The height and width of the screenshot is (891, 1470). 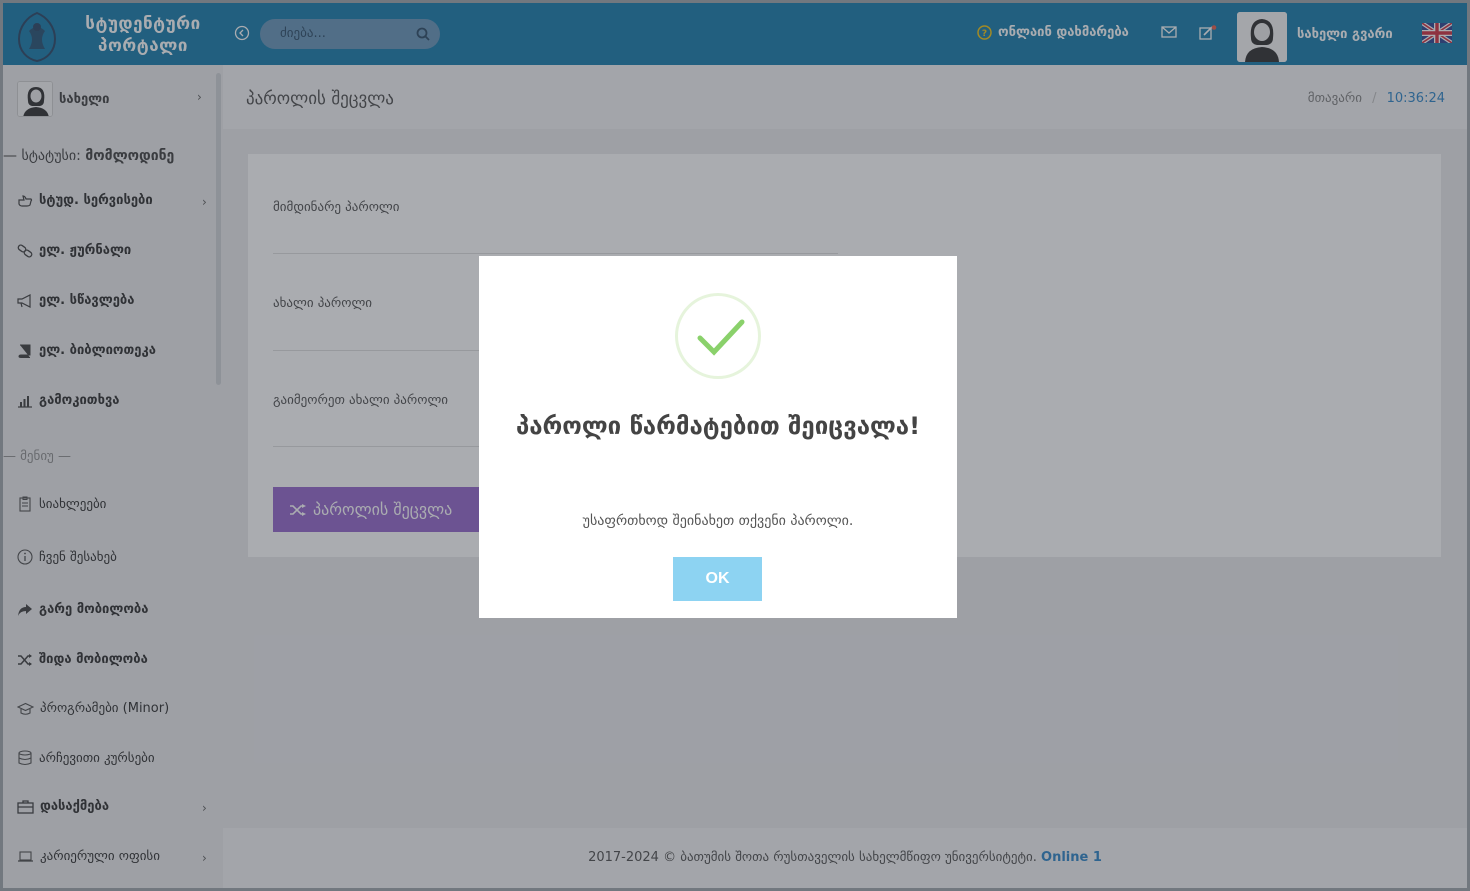 I want to click on success-check-icon, so click(x=718, y=336).